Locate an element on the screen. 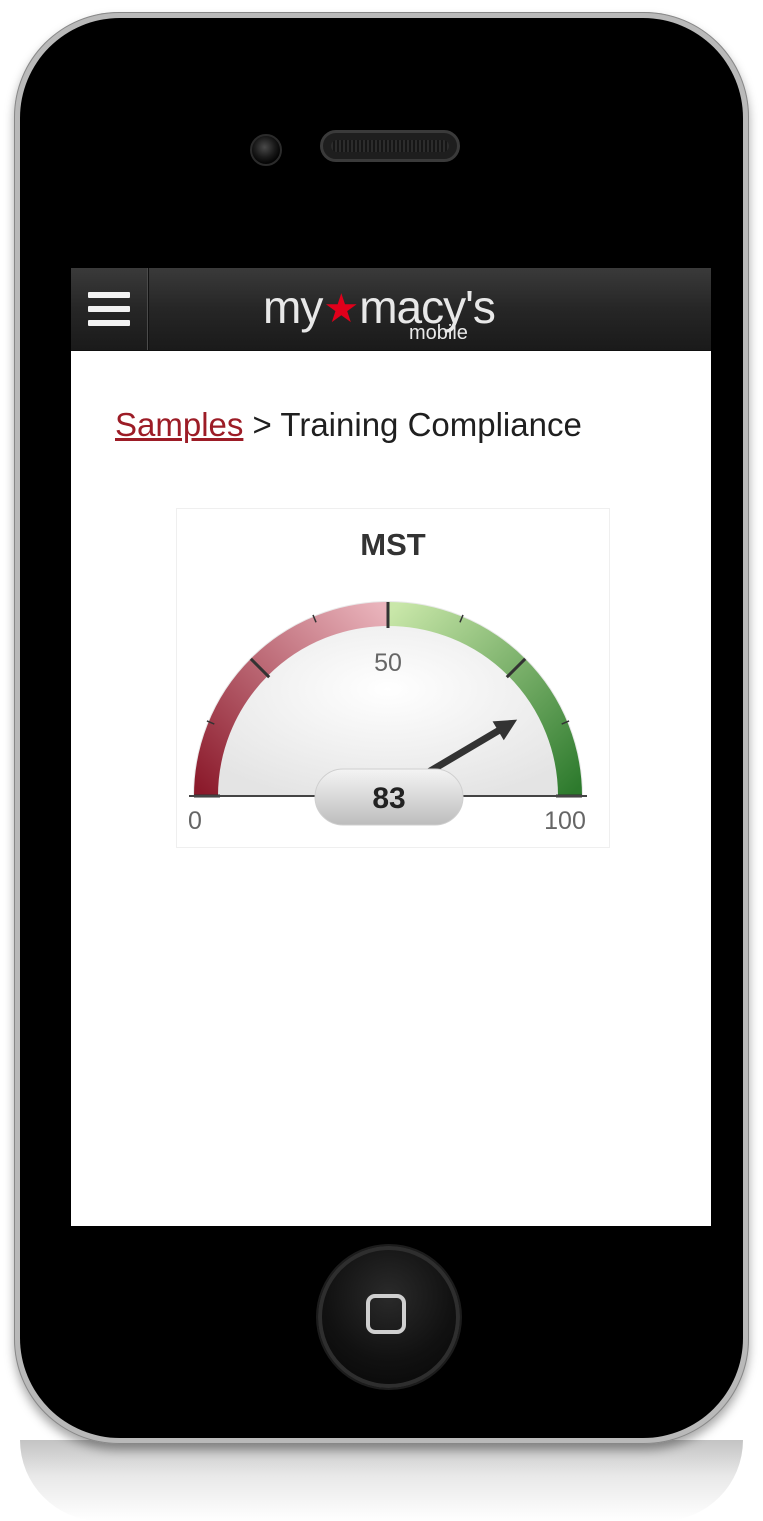 Image resolution: width=763 pixels, height=1521 pixels. gauge-card: MST 50 0 100 83 is located at coordinates (393, 678).